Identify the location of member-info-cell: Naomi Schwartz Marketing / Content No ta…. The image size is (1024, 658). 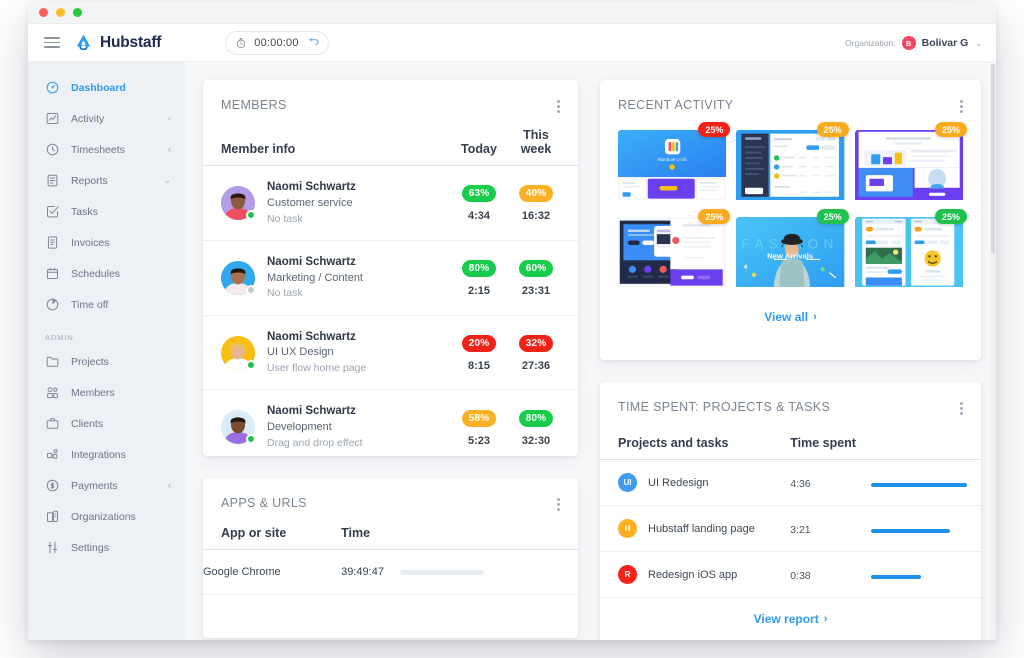
(324, 278).